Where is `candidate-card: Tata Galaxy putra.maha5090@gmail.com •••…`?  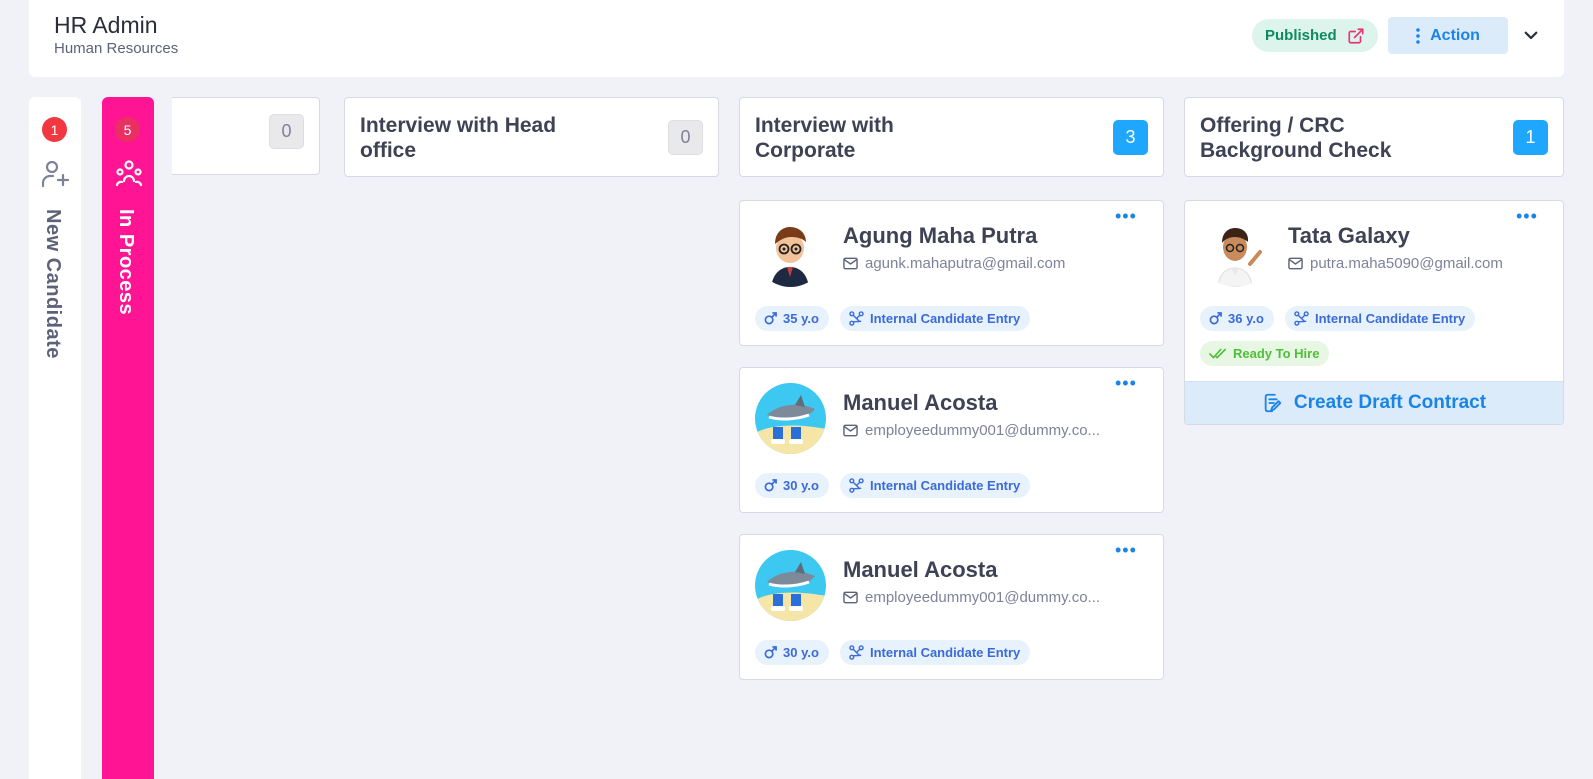
candidate-card: Tata Galaxy putra.maha5090@gmail.com •••… is located at coordinates (1374, 312).